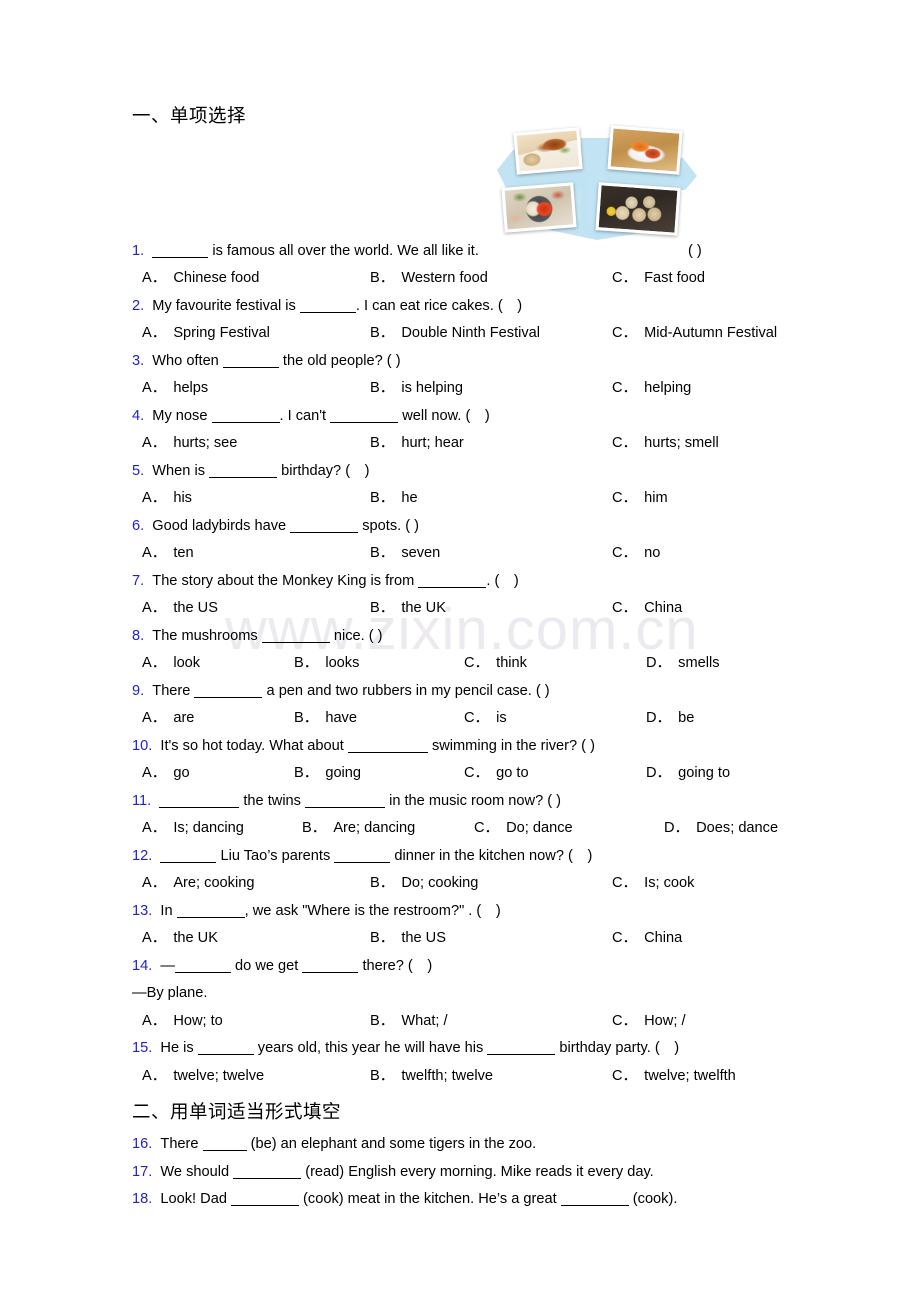 The height and width of the screenshot is (1302, 920). I want to click on option-b: B． Western food, so click(481, 279).